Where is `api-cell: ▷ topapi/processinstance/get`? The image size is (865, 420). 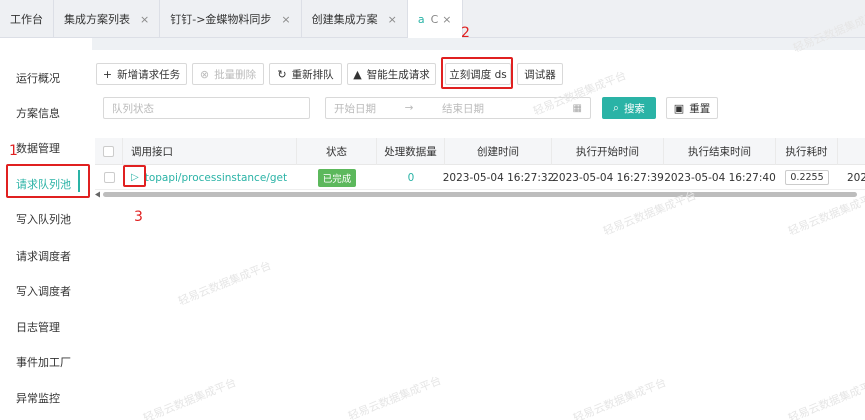
api-cell: ▷ topapi/processinstance/get is located at coordinates (210, 177).